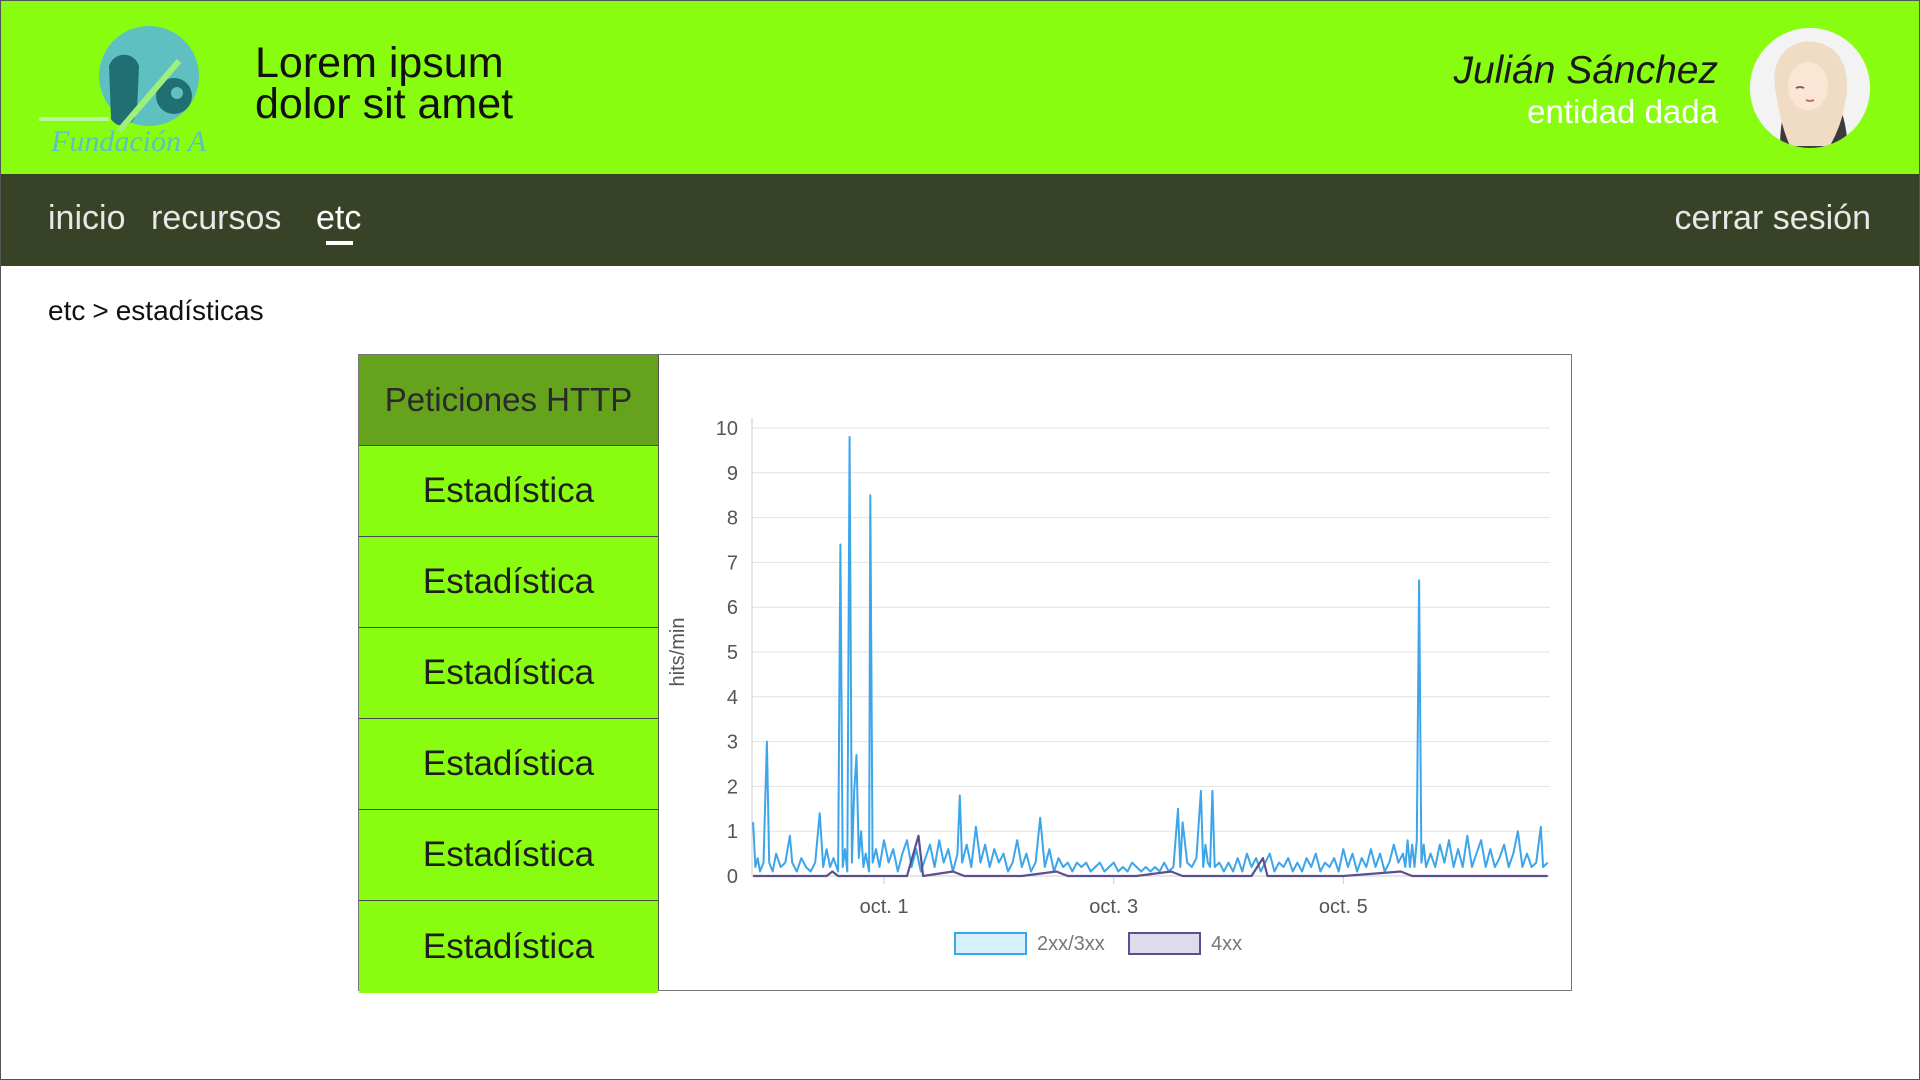 The height and width of the screenshot is (1080, 1920). I want to click on site-title: Lorem ipsum dolor sit amet, so click(384, 83).